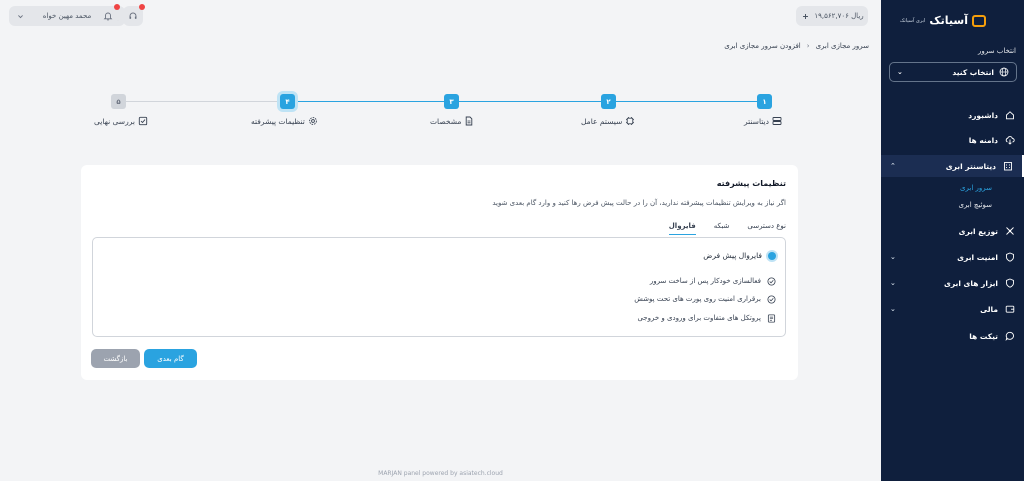 The image size is (1024, 481). What do you see at coordinates (952, 231) in the screenshot?
I see `sidebar-item-cloud-distribution: توزیع ابری` at bounding box center [952, 231].